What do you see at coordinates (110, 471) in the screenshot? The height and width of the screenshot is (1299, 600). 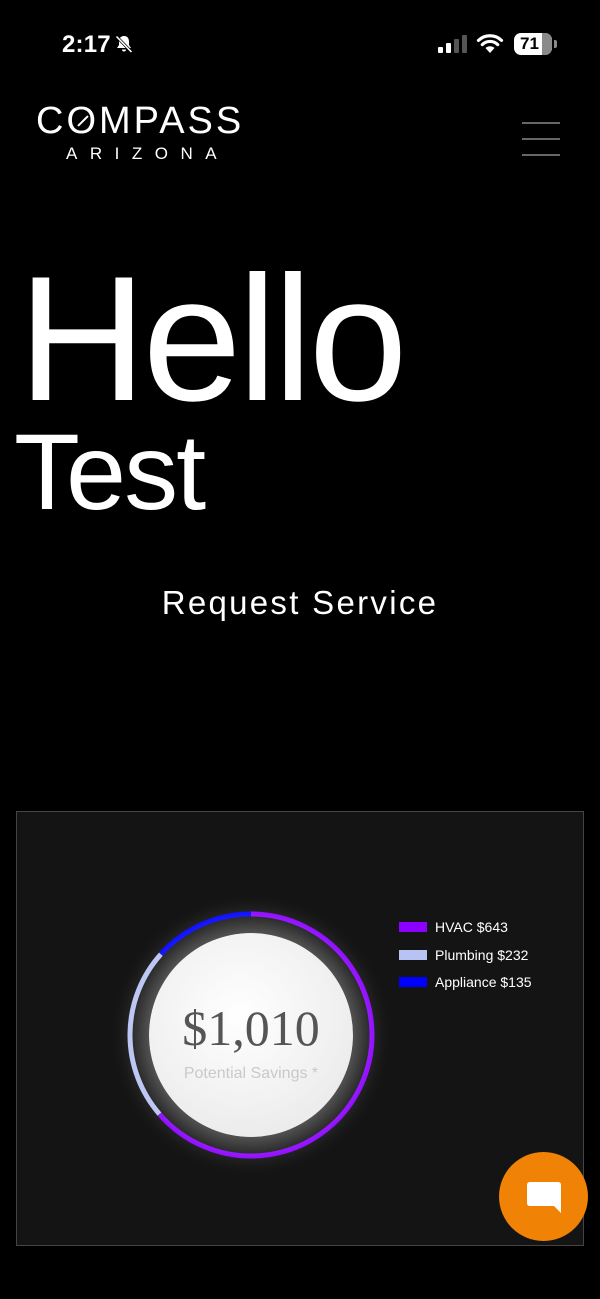 I see `greeting-name: Test` at bounding box center [110, 471].